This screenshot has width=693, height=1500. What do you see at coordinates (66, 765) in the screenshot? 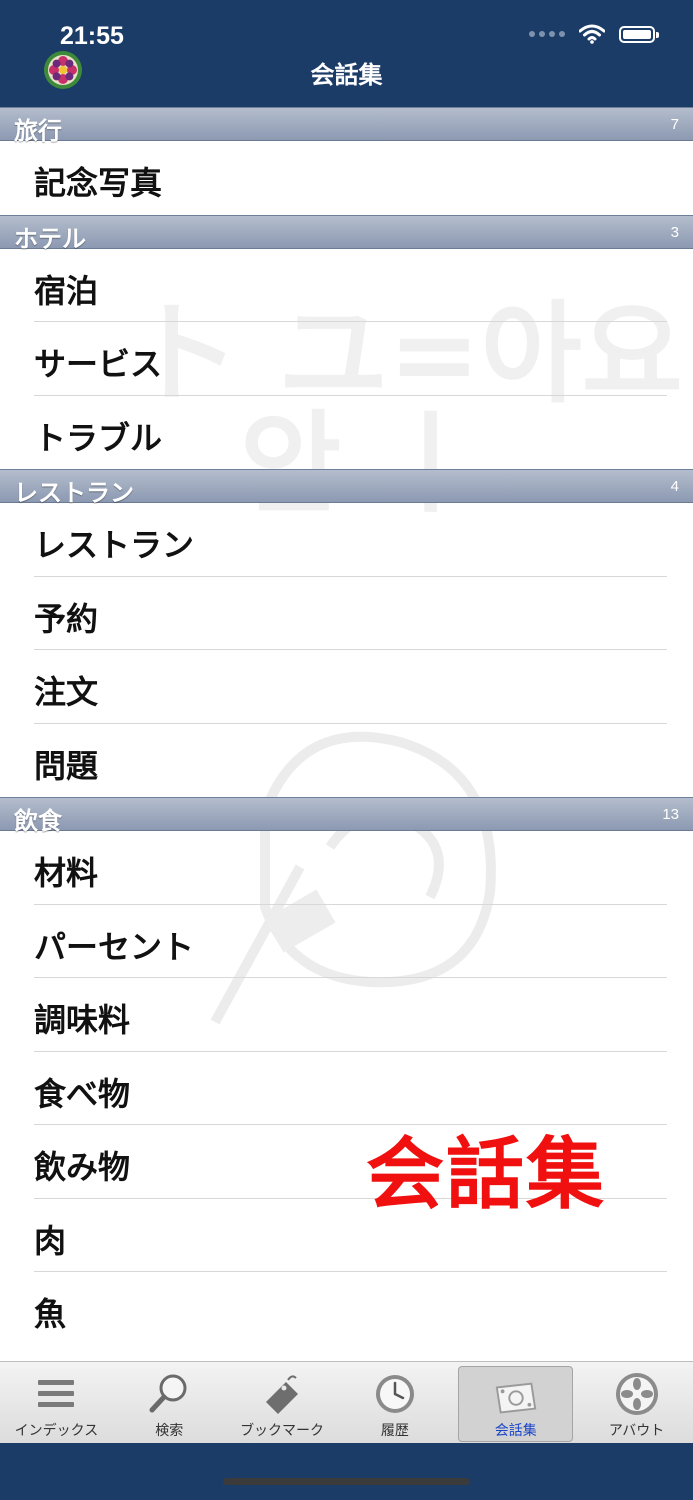
I see `list-item-label: 問題` at bounding box center [66, 765].